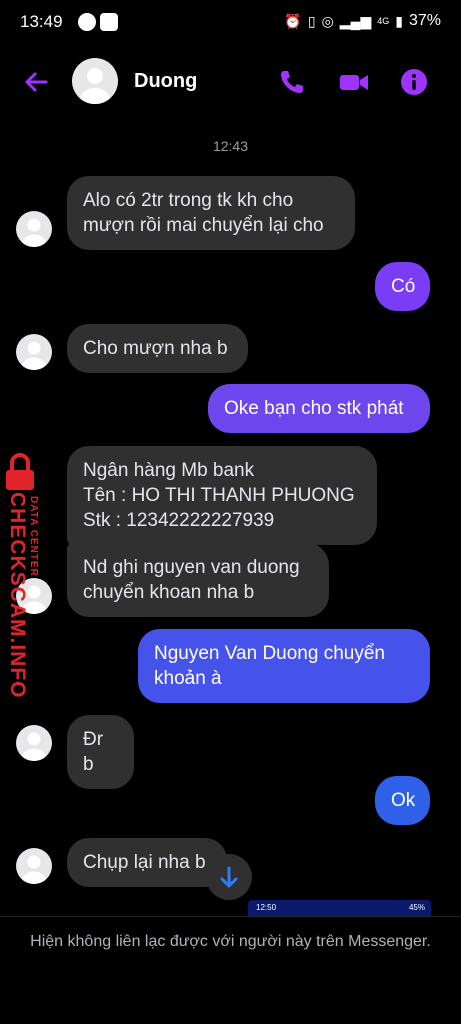 The image size is (461, 1024). Describe the element at coordinates (339, 908) in the screenshot. I see `image-message-thumbnail: 12:50 45%` at that location.